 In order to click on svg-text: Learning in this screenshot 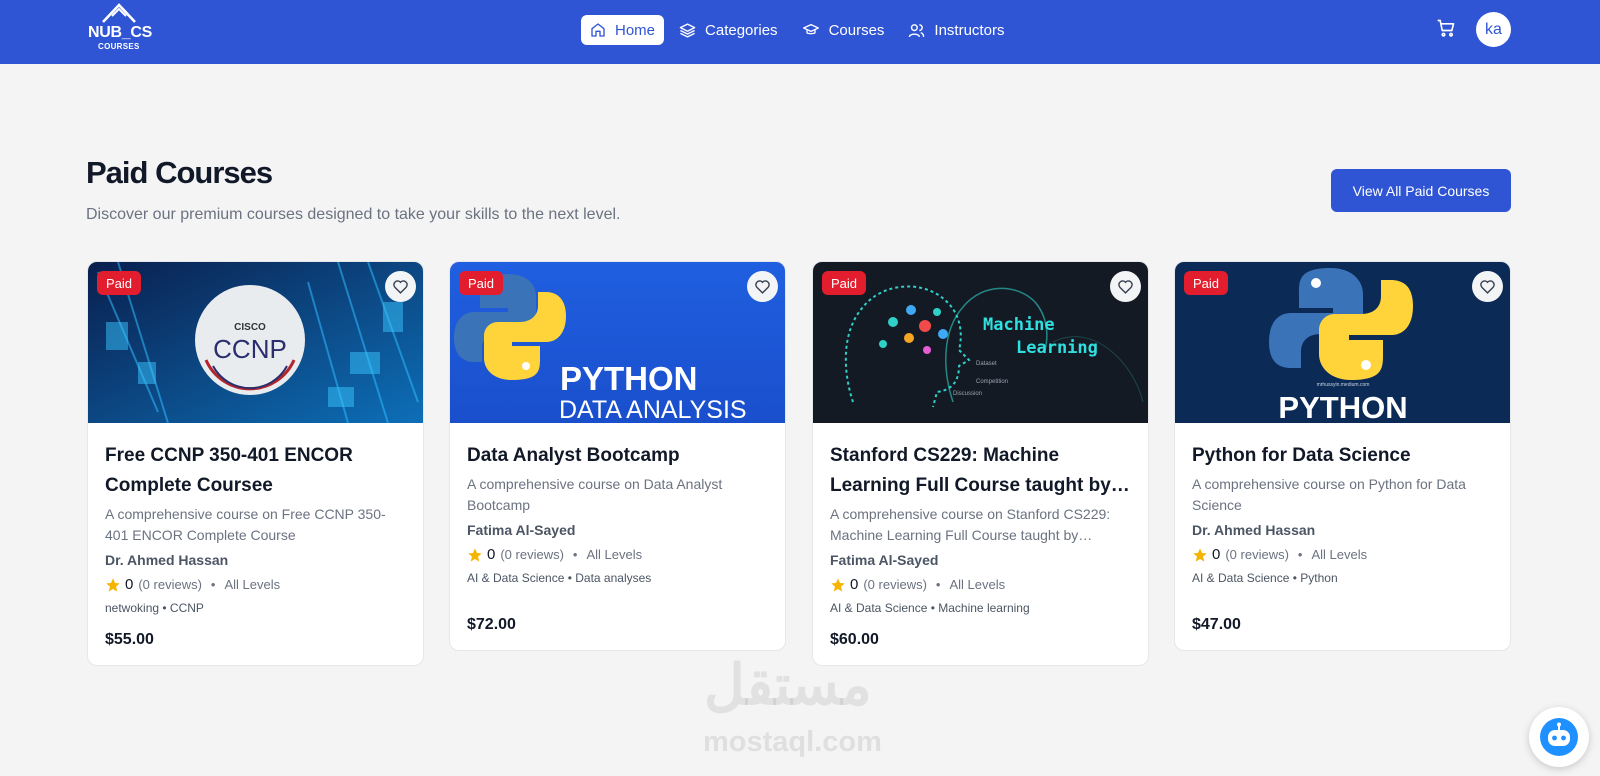, I will do `click(1057, 348)`.